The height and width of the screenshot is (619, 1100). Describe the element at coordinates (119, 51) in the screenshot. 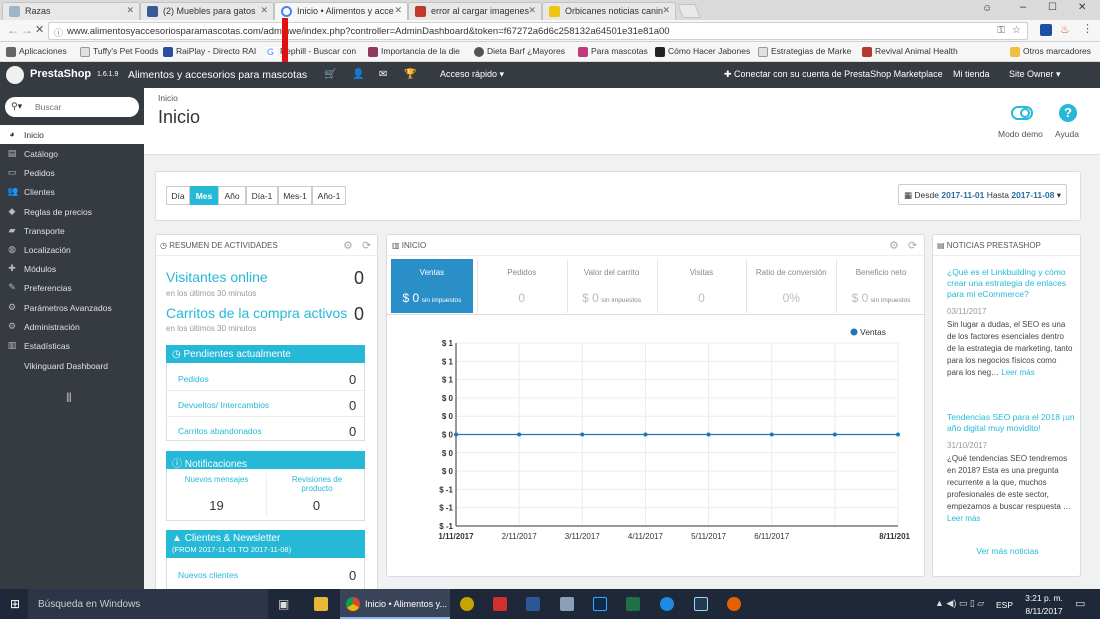

I see `bookmark-item: Tuffy's Pet Foods` at that location.